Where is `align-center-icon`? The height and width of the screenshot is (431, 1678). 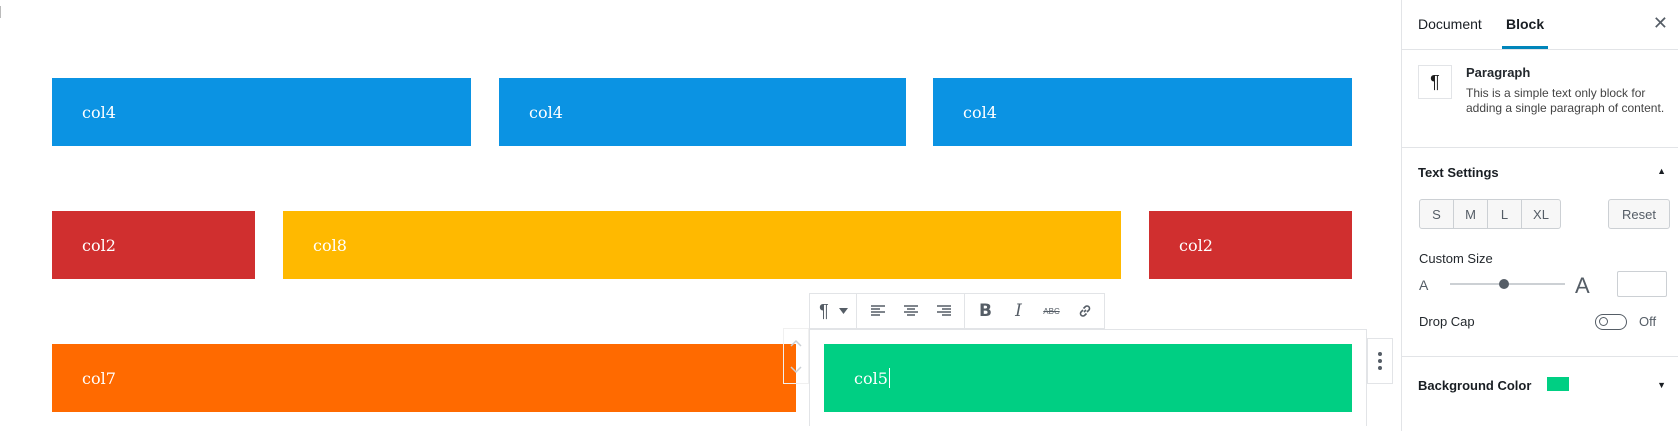 align-center-icon is located at coordinates (910, 311).